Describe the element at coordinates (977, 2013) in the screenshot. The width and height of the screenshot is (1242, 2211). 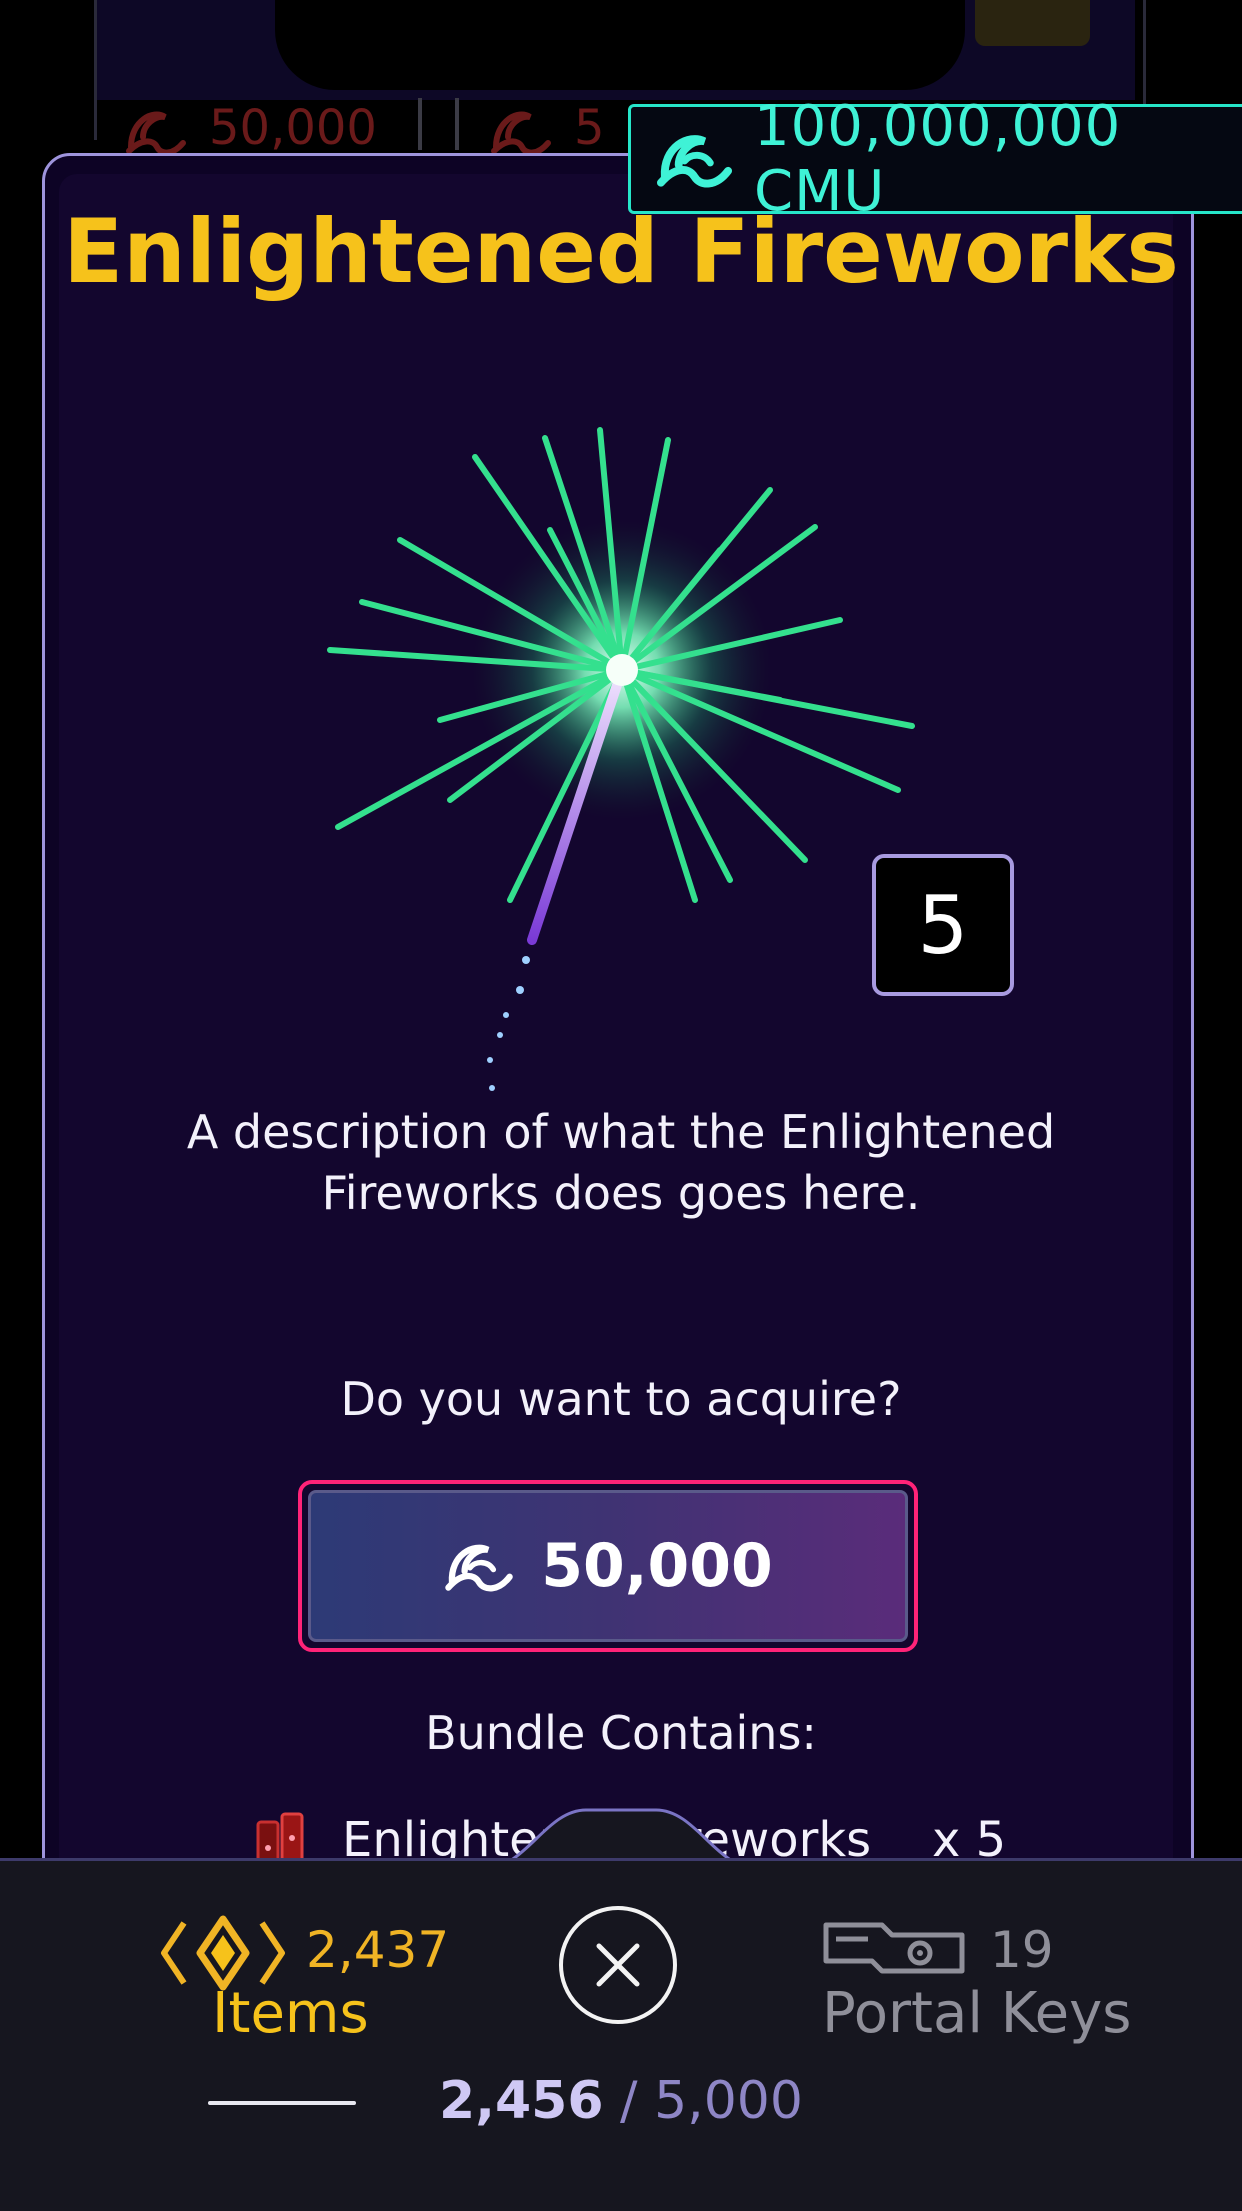
I see `portal-keys-label: Portal Keys` at that location.